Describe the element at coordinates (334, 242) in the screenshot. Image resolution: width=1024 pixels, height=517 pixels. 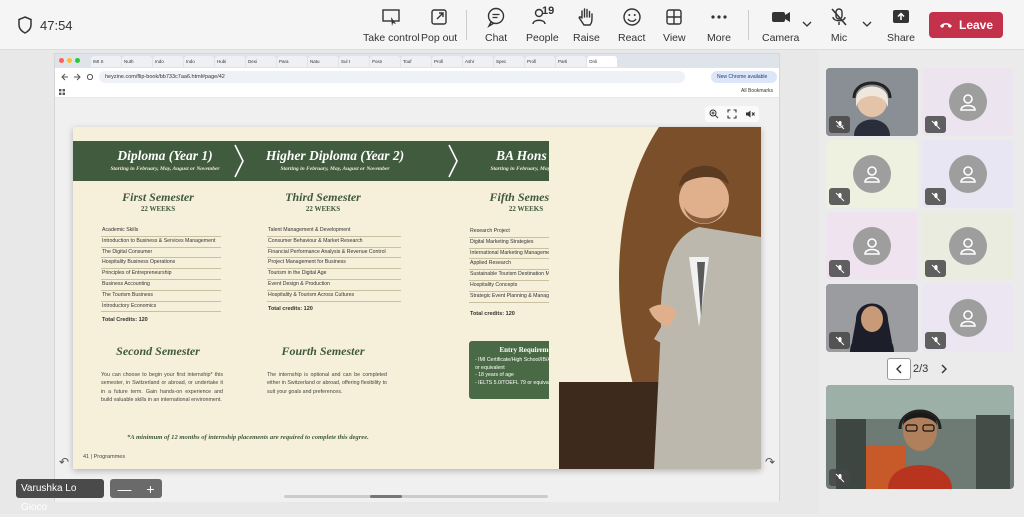
I see `course-item: Consumer Behaviour & Market Research` at that location.